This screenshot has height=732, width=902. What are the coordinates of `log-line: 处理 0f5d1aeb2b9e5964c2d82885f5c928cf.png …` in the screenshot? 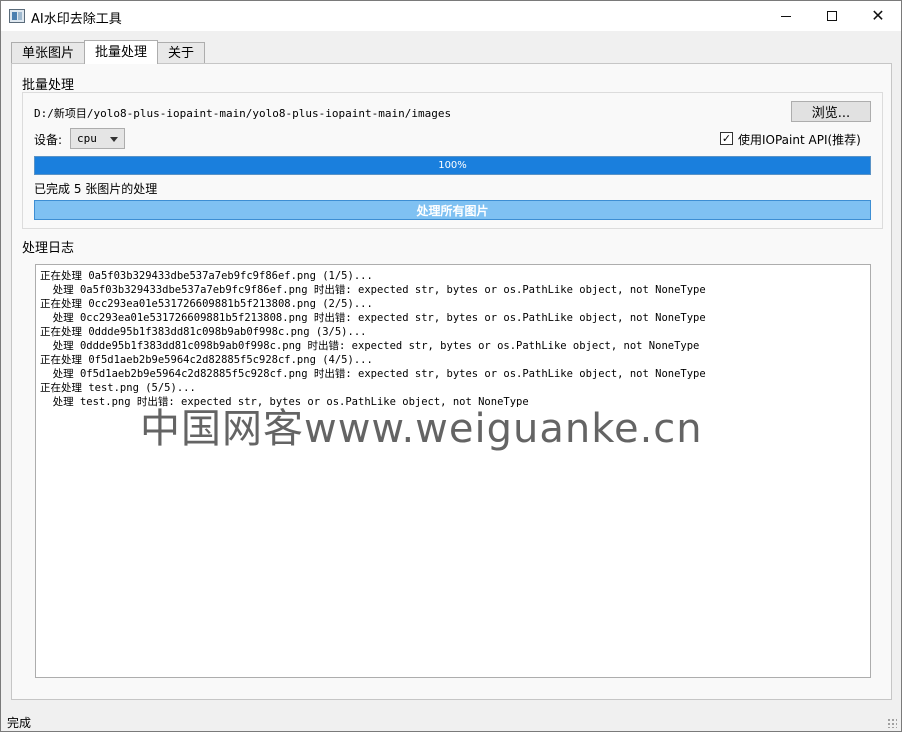 It's located at (373, 374).